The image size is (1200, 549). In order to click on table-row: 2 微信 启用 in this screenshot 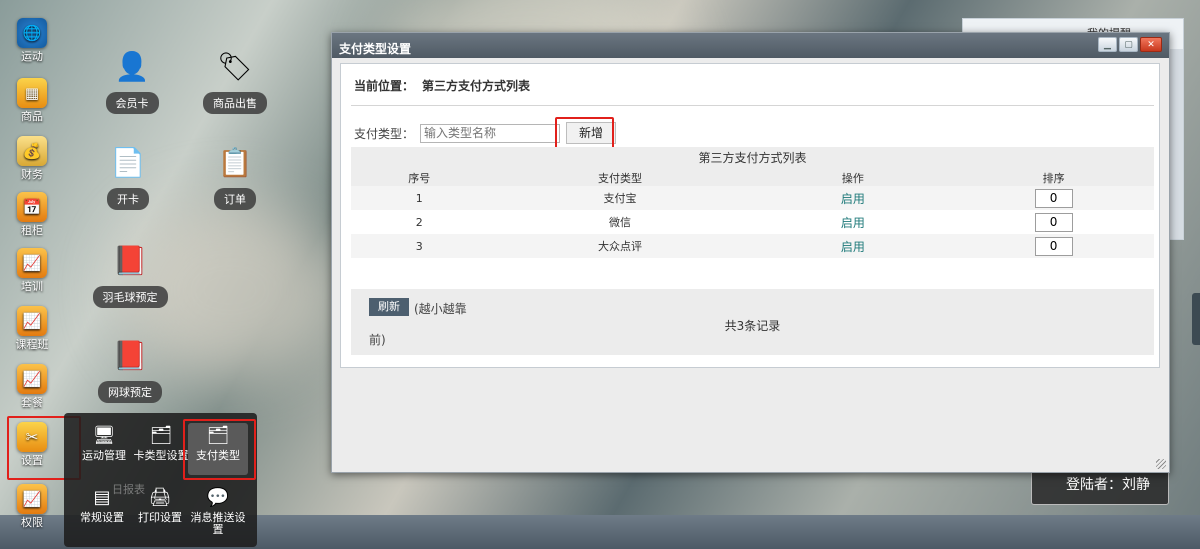, I will do `click(752, 222)`.